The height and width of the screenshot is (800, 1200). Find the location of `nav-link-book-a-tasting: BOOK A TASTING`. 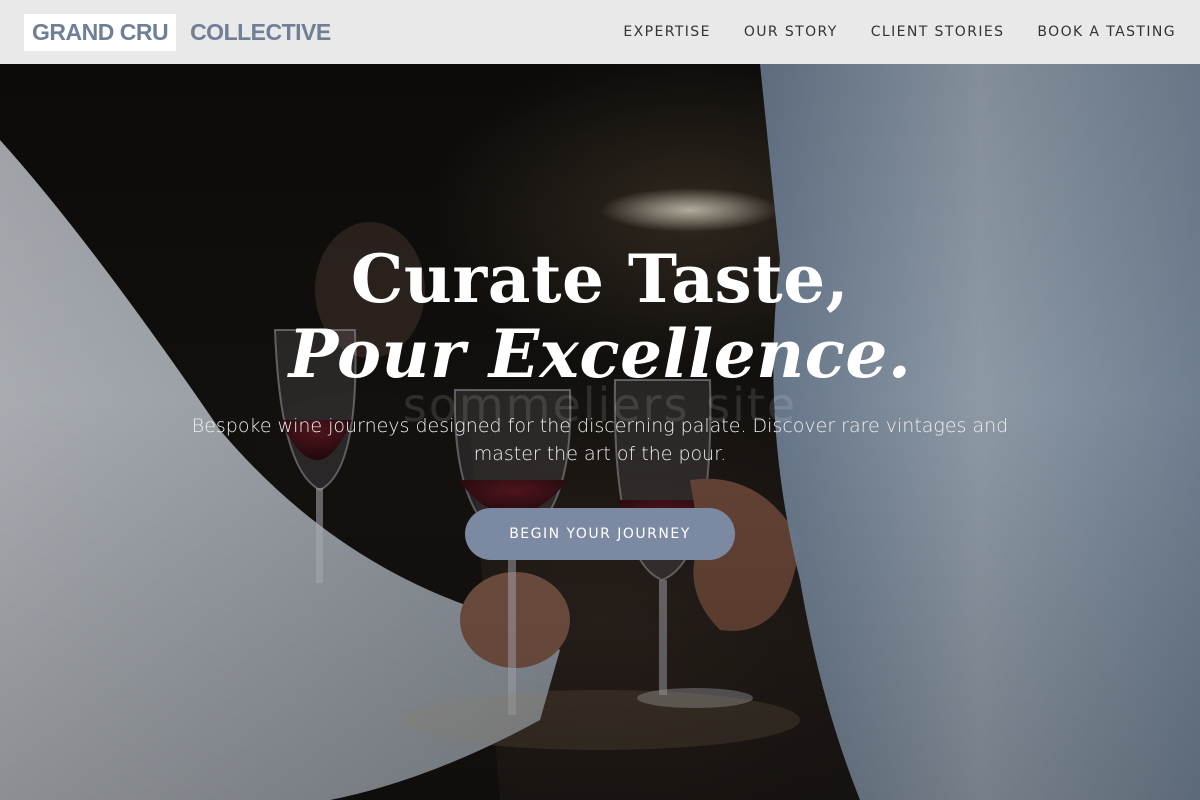

nav-link-book-a-tasting: BOOK A TASTING is located at coordinates (1106, 32).